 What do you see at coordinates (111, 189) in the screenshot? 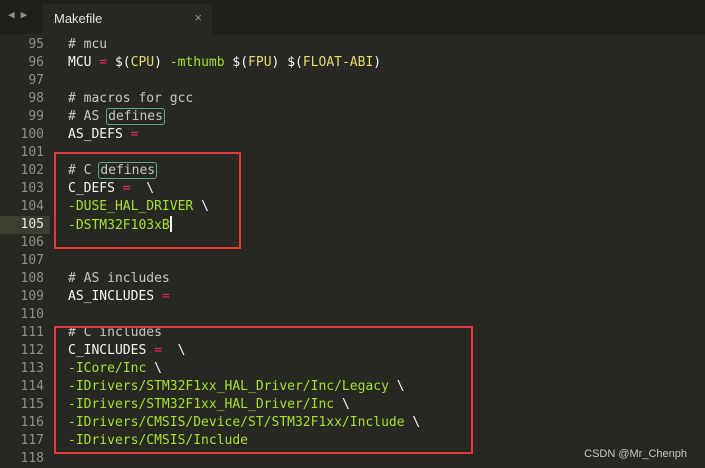
I see `line-code: C_DEFS = \` at bounding box center [111, 189].